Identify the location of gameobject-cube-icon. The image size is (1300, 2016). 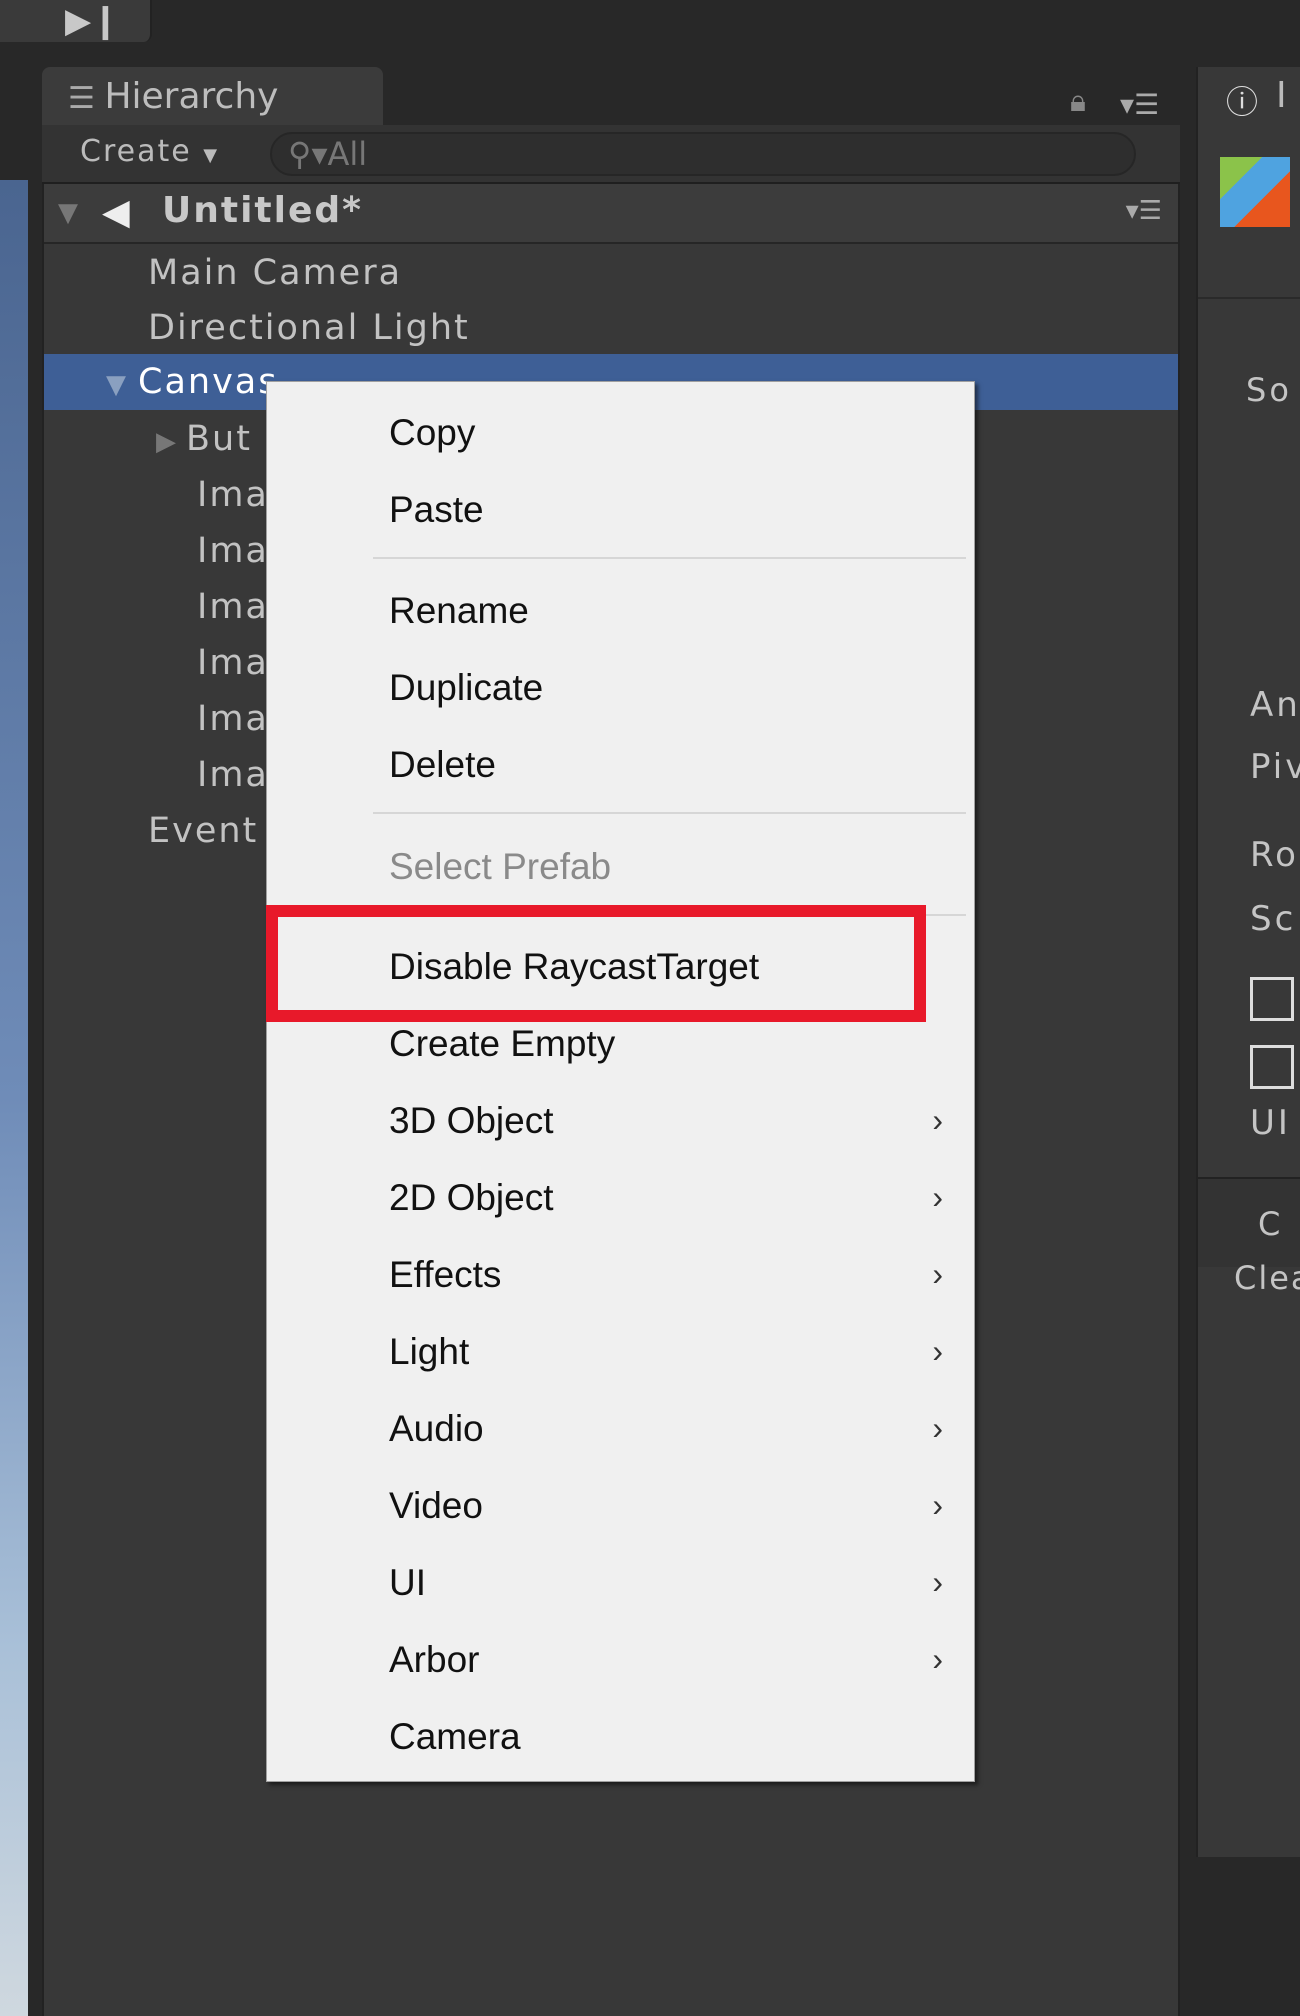
(1255, 192).